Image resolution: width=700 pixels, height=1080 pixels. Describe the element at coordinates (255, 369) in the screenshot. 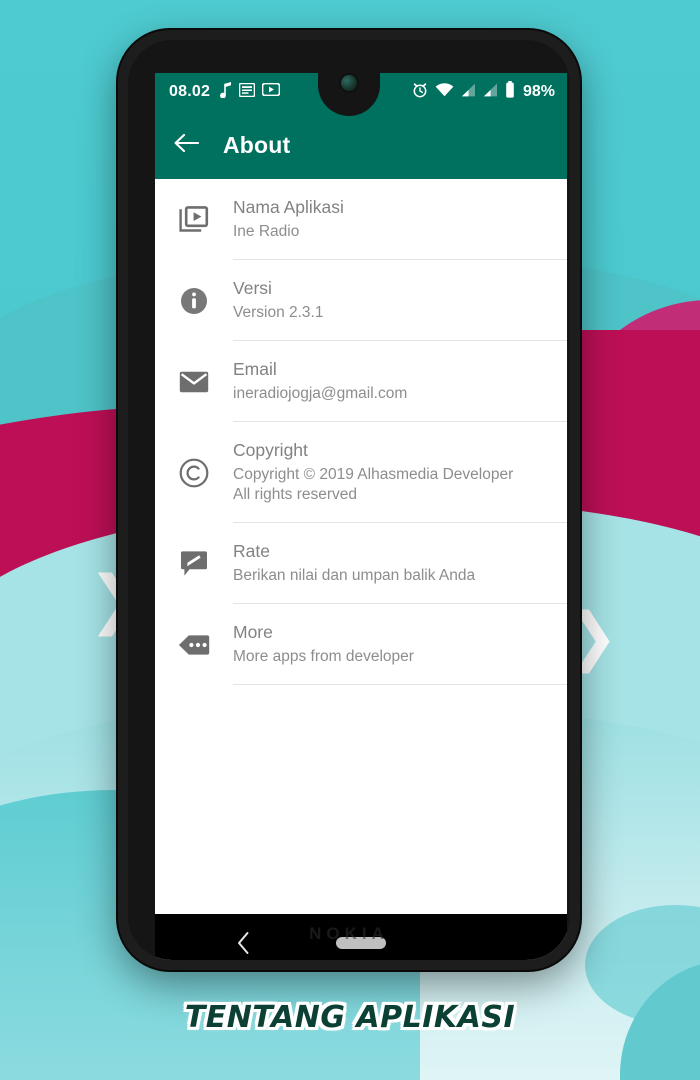

I see `list-item-title: Email` at that location.